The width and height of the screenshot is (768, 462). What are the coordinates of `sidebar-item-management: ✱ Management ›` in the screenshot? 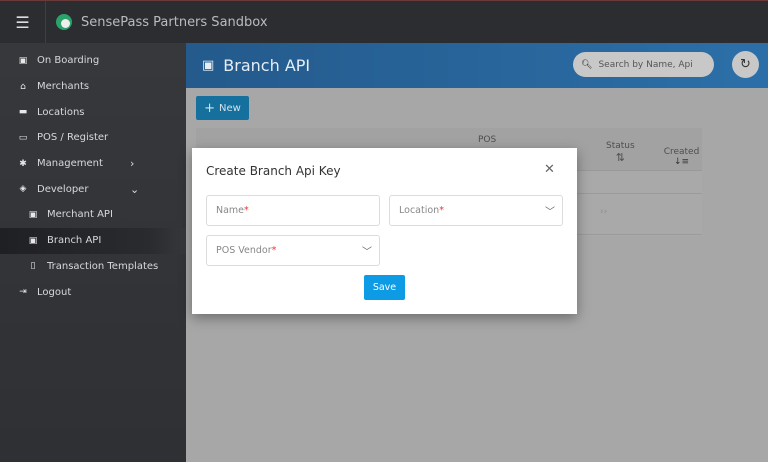 It's located at (93, 164).